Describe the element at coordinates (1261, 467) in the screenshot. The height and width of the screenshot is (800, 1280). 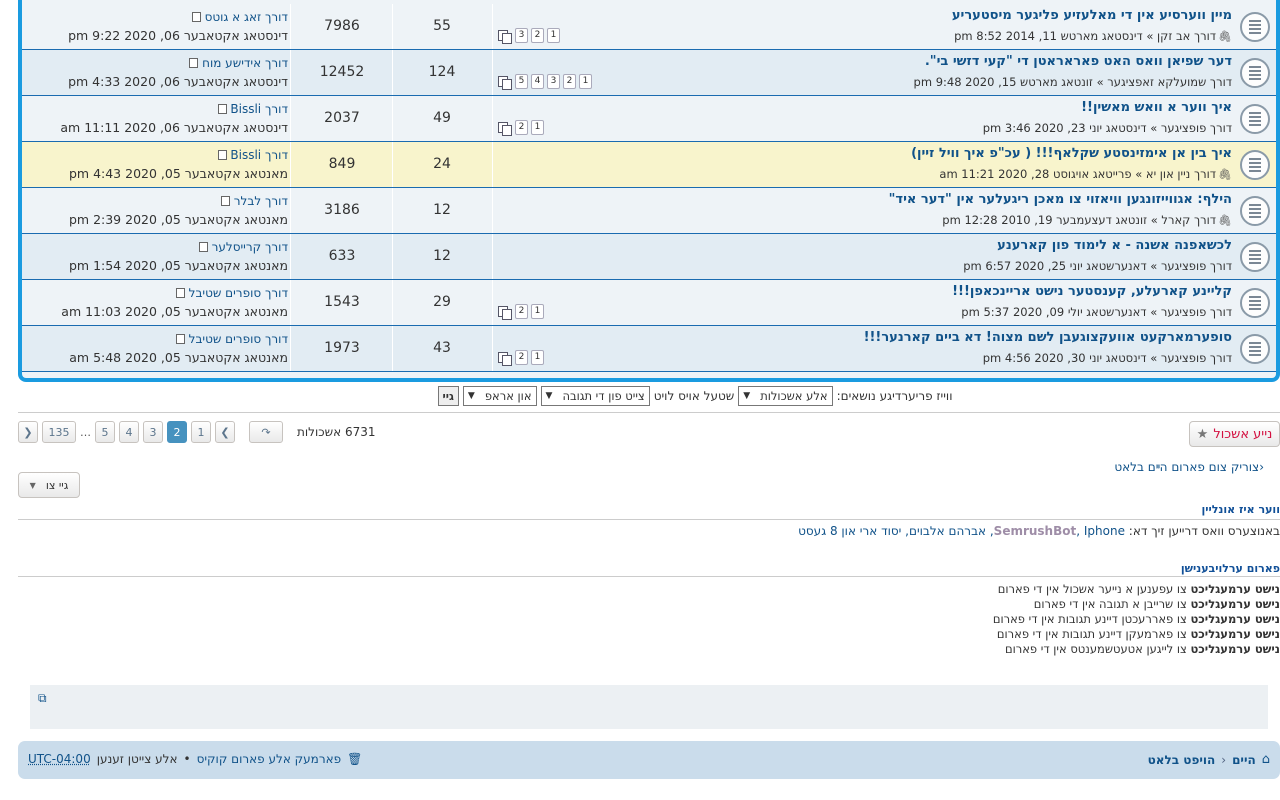
I see `chevron-left-icon: ‹` at that location.